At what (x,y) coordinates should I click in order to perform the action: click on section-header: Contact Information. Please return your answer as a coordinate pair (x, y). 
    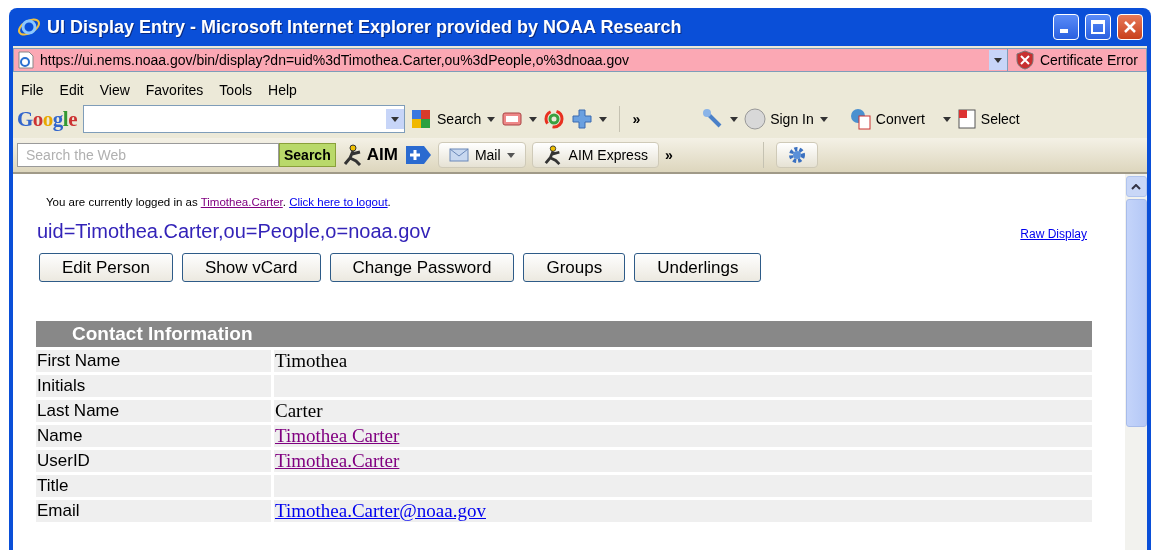
    Looking at the image, I should click on (564, 334).